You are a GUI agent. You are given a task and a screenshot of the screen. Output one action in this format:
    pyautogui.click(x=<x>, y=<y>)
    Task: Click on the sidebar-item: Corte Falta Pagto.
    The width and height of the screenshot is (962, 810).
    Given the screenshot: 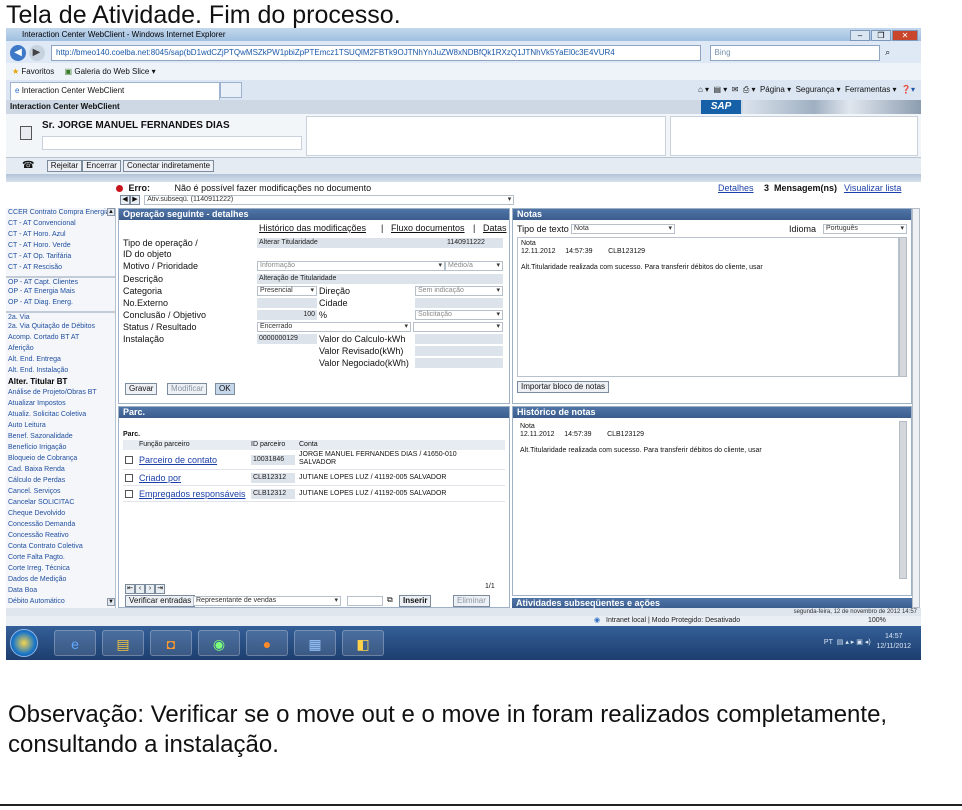 What is the action you would take?
    pyautogui.click(x=60, y=558)
    